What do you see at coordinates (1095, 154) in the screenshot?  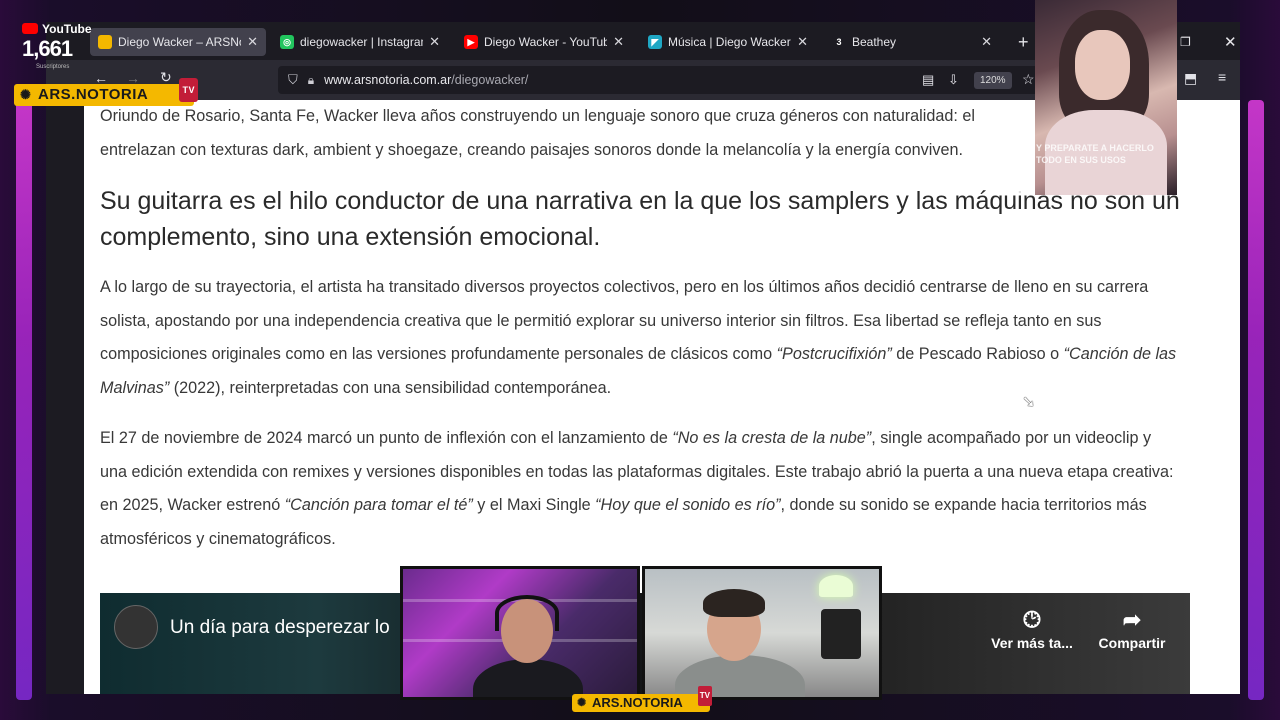 I see `webcam-caption: Y PREPARATE A HACERLO TODO EN SUS USOS` at bounding box center [1095, 154].